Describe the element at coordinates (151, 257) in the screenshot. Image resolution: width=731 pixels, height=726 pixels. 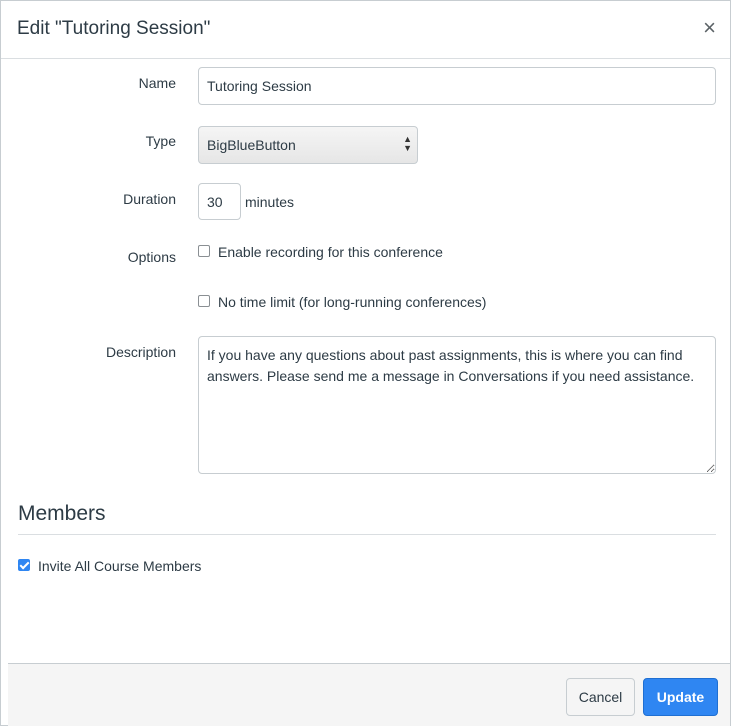
I see `options-label: Options` at that location.